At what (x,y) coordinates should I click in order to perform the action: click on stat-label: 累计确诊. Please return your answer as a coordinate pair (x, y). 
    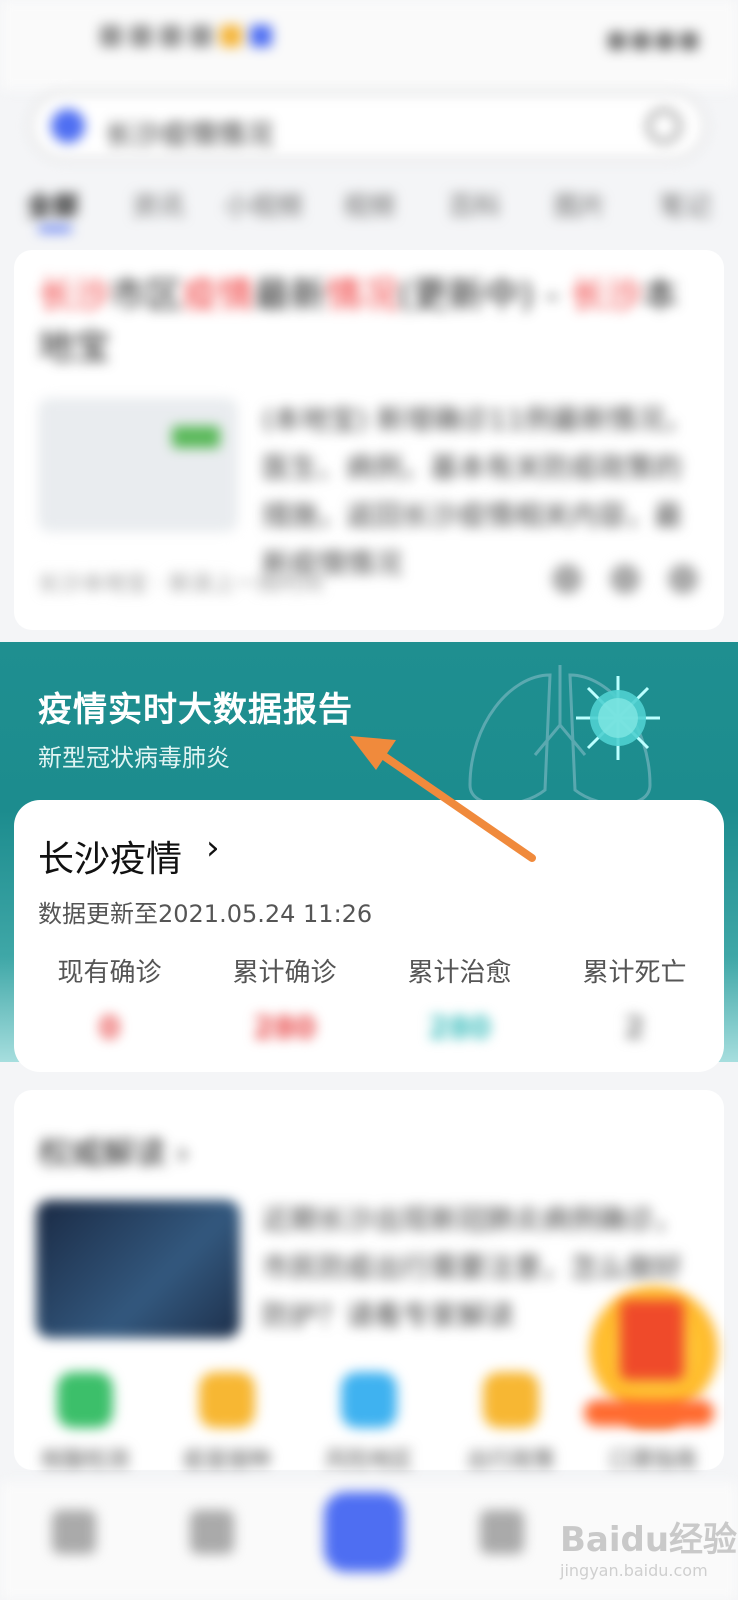
    Looking at the image, I should click on (284, 973).